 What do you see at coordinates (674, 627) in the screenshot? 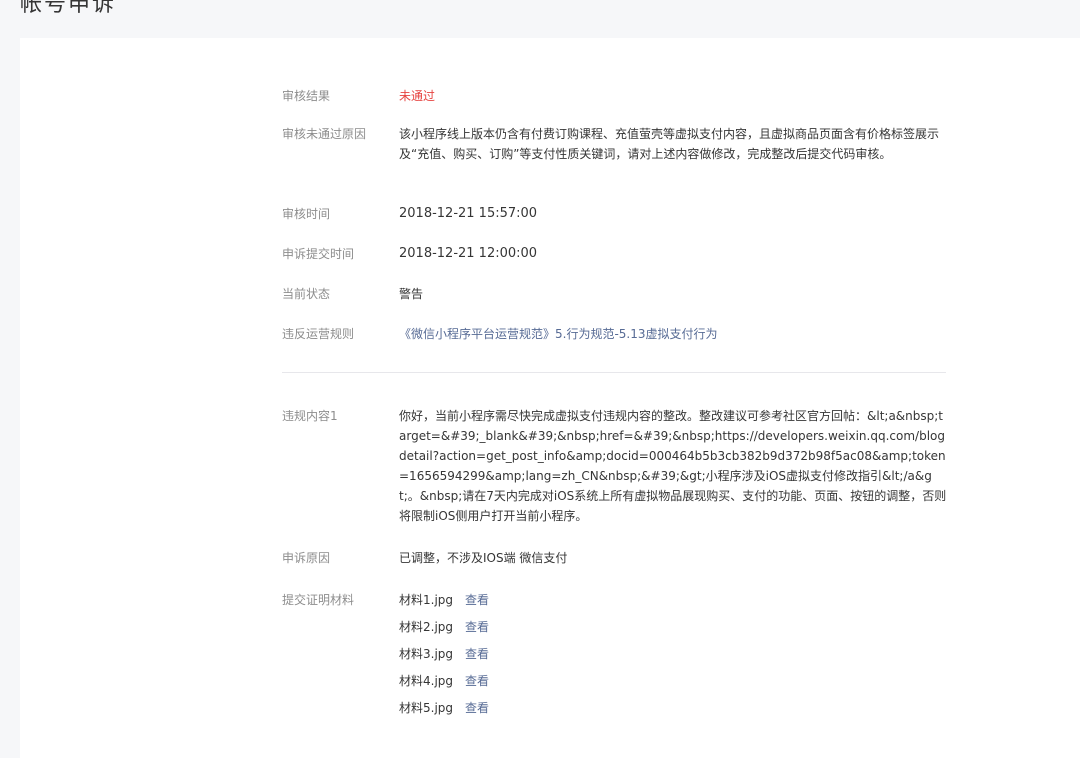
I see `material-item: 材料2.jpg 查看` at bounding box center [674, 627].